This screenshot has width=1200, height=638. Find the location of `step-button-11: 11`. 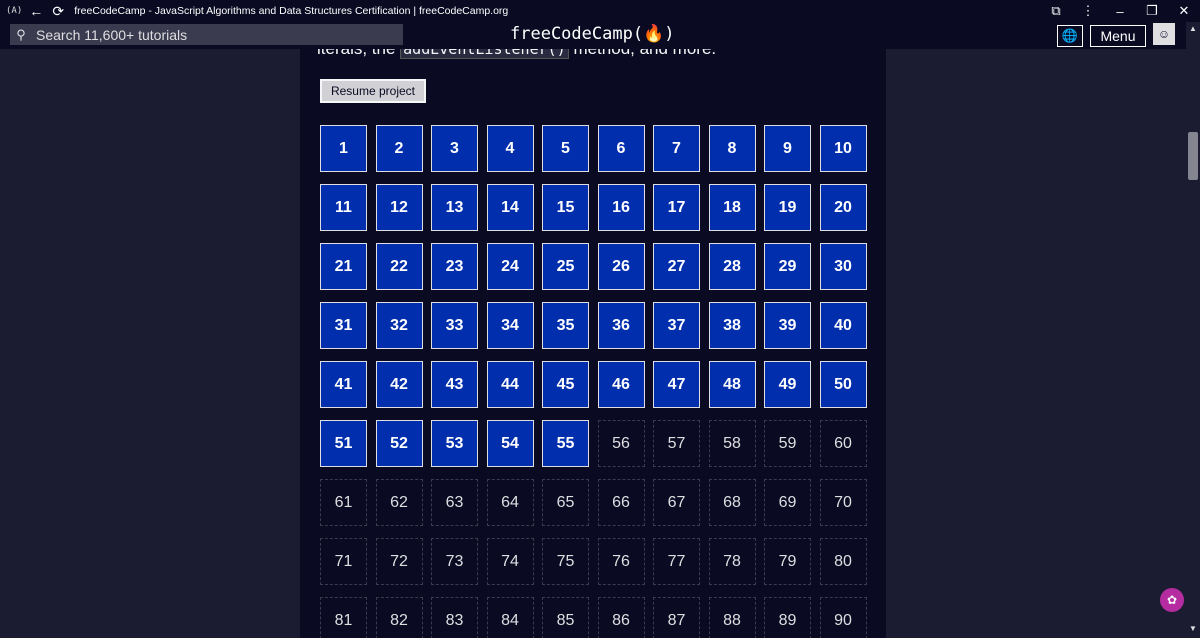

step-button-11: 11 is located at coordinates (343, 207).